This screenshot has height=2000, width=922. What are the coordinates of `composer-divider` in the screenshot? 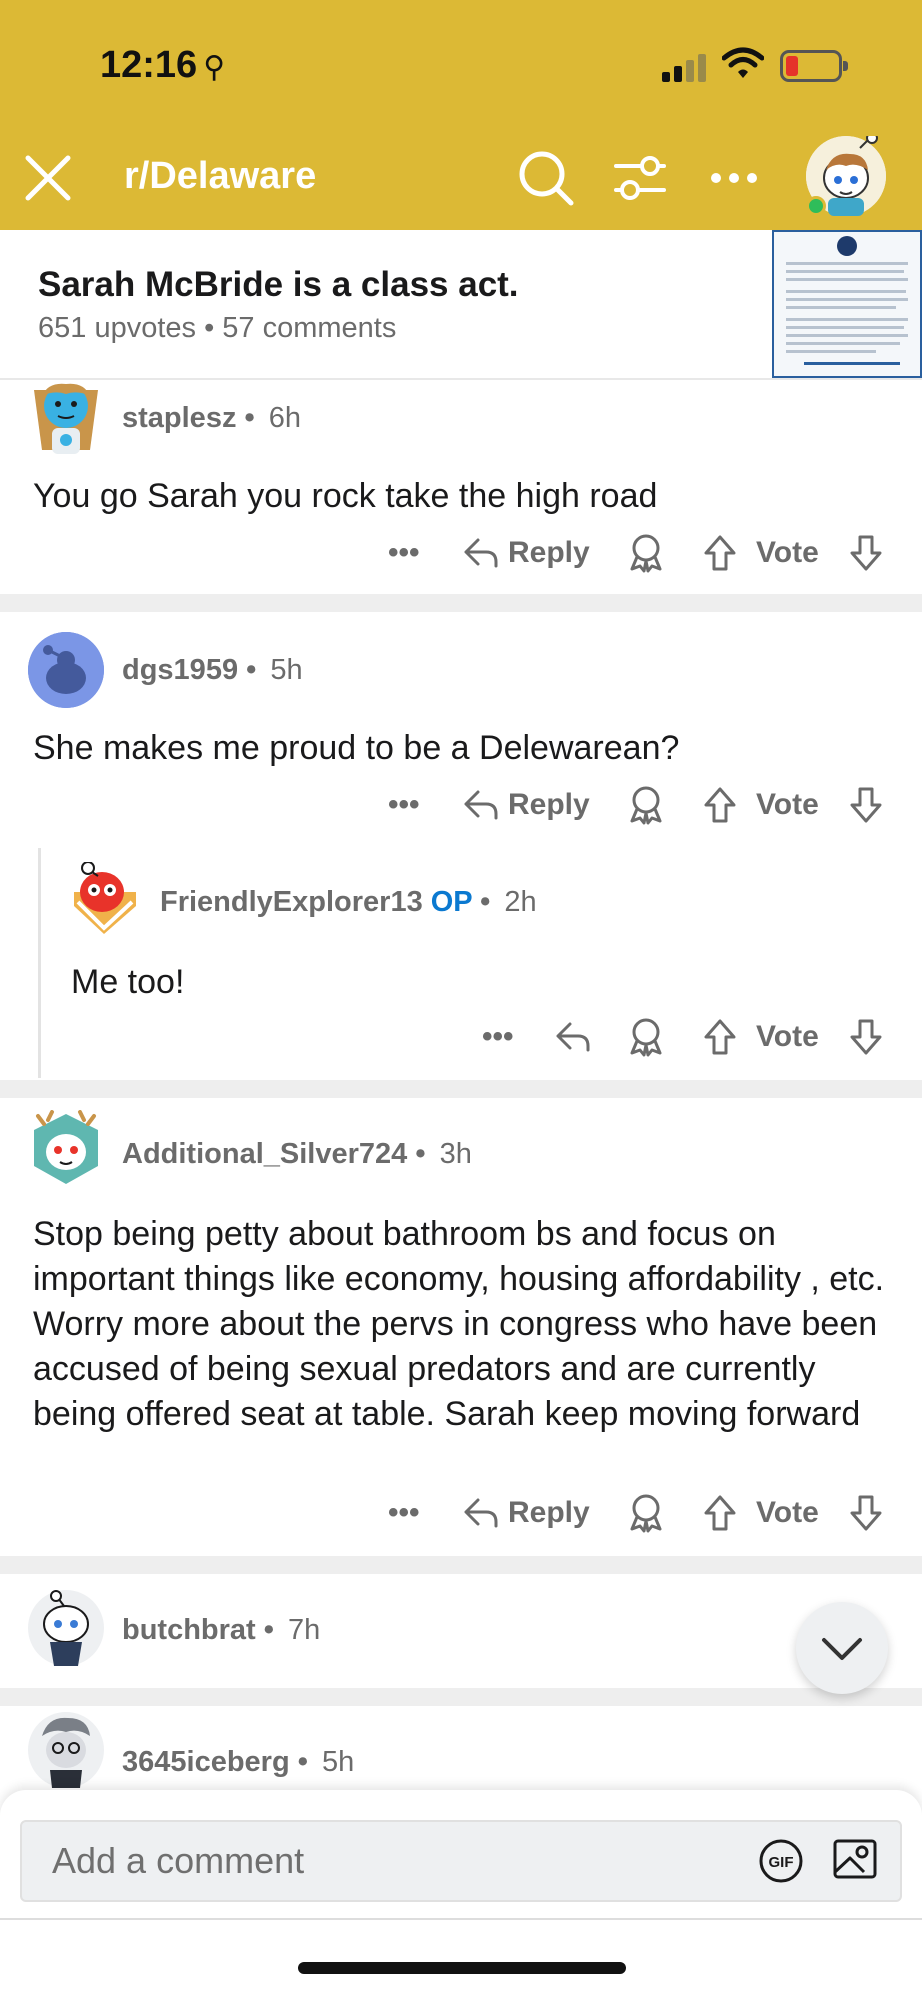 It's located at (461, 1919).